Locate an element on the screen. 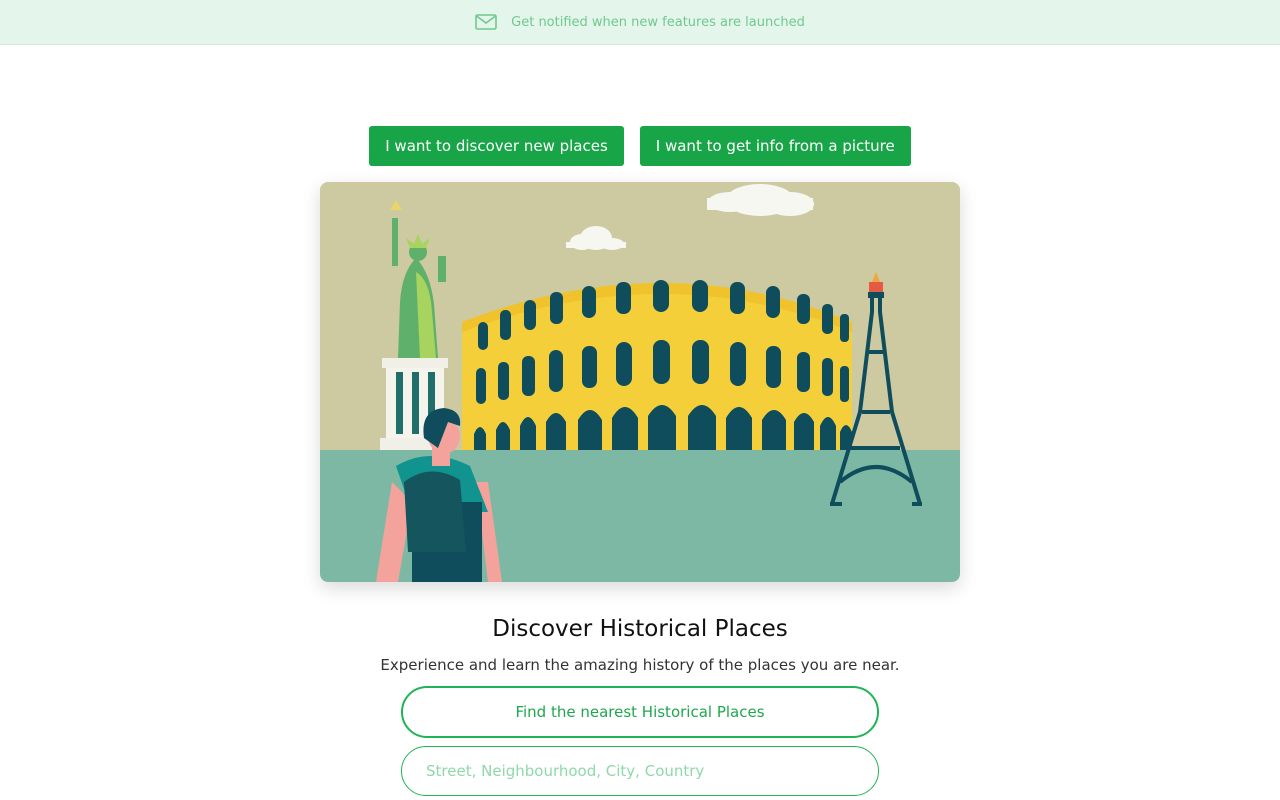  discover-places-button: I want to discover new places is located at coordinates (496, 146).